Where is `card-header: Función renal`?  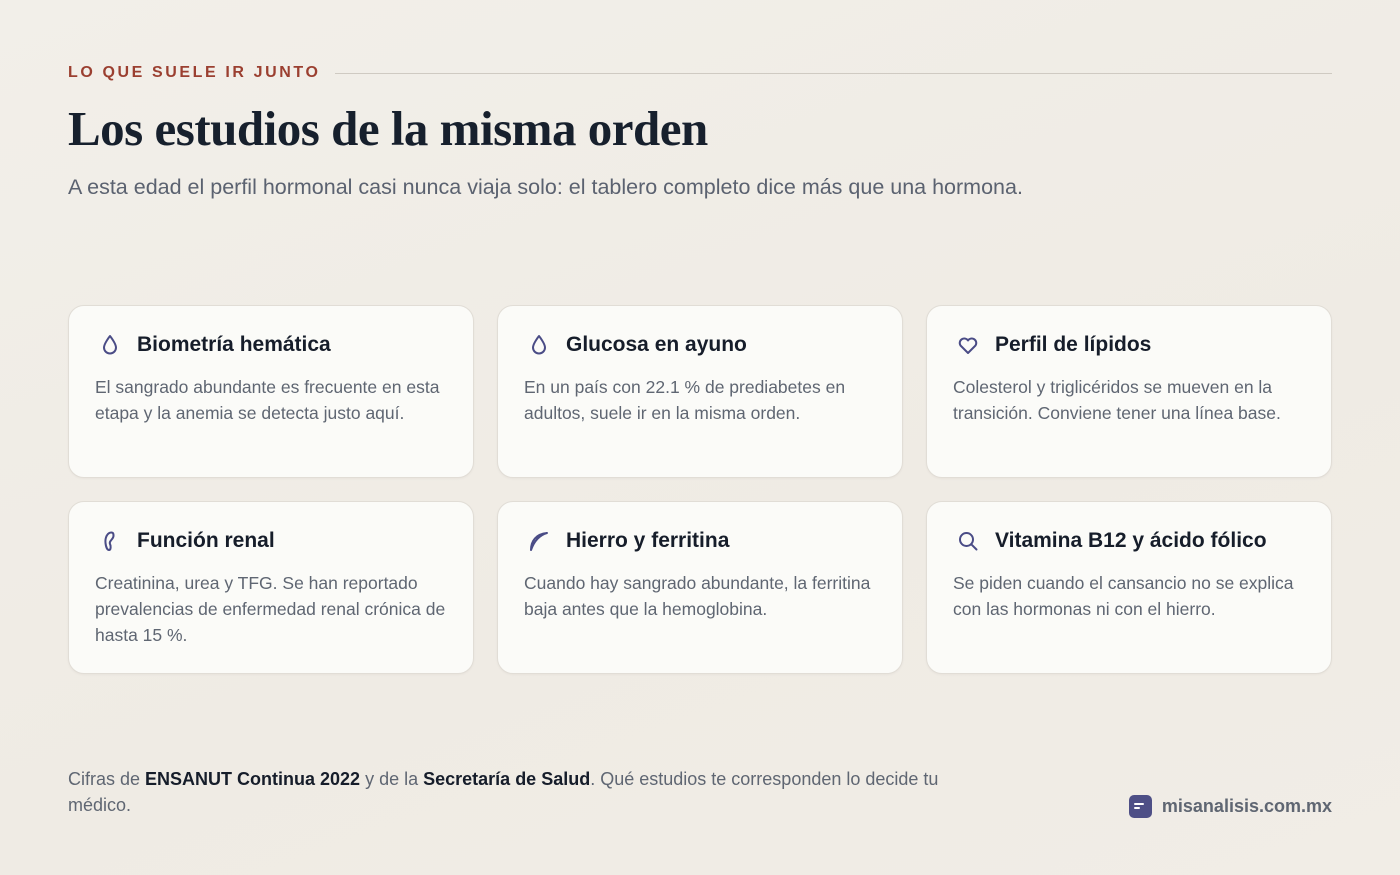 card-header: Función renal is located at coordinates (271, 541).